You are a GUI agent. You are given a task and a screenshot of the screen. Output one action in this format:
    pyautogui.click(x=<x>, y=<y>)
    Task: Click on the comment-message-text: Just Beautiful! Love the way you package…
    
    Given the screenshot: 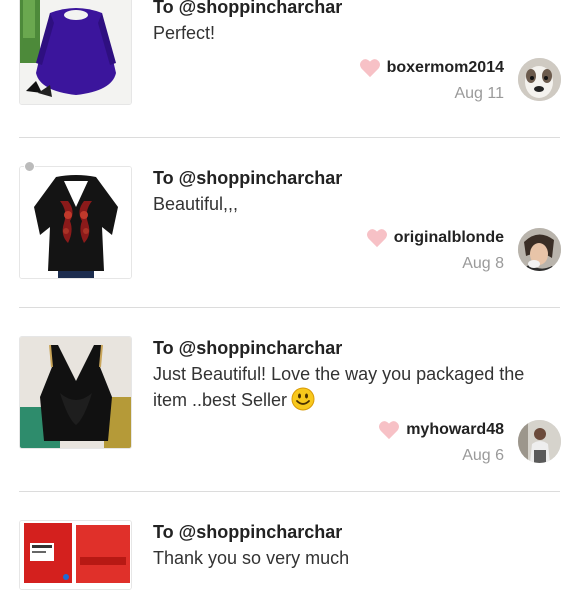 What is the action you would take?
    pyautogui.click(x=339, y=387)
    